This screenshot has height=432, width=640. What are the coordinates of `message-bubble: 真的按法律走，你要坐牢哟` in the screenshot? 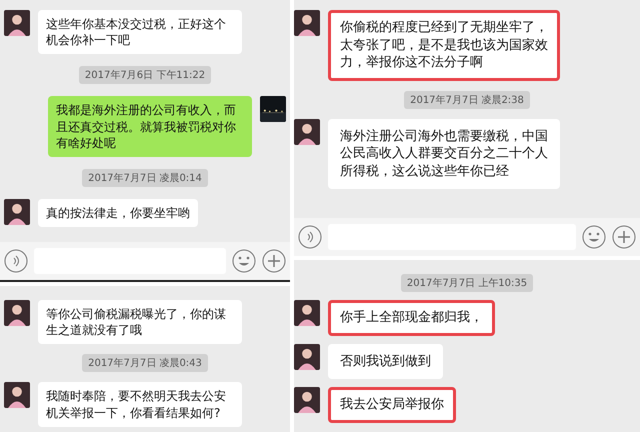 It's located at (118, 213).